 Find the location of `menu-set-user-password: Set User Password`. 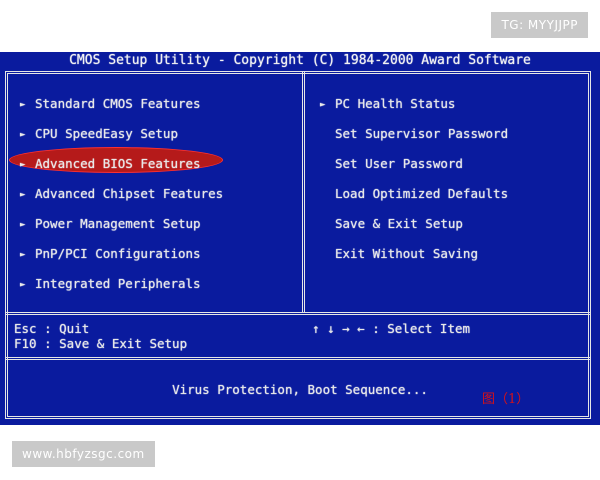

menu-set-user-password: Set User Password is located at coordinates (399, 164).